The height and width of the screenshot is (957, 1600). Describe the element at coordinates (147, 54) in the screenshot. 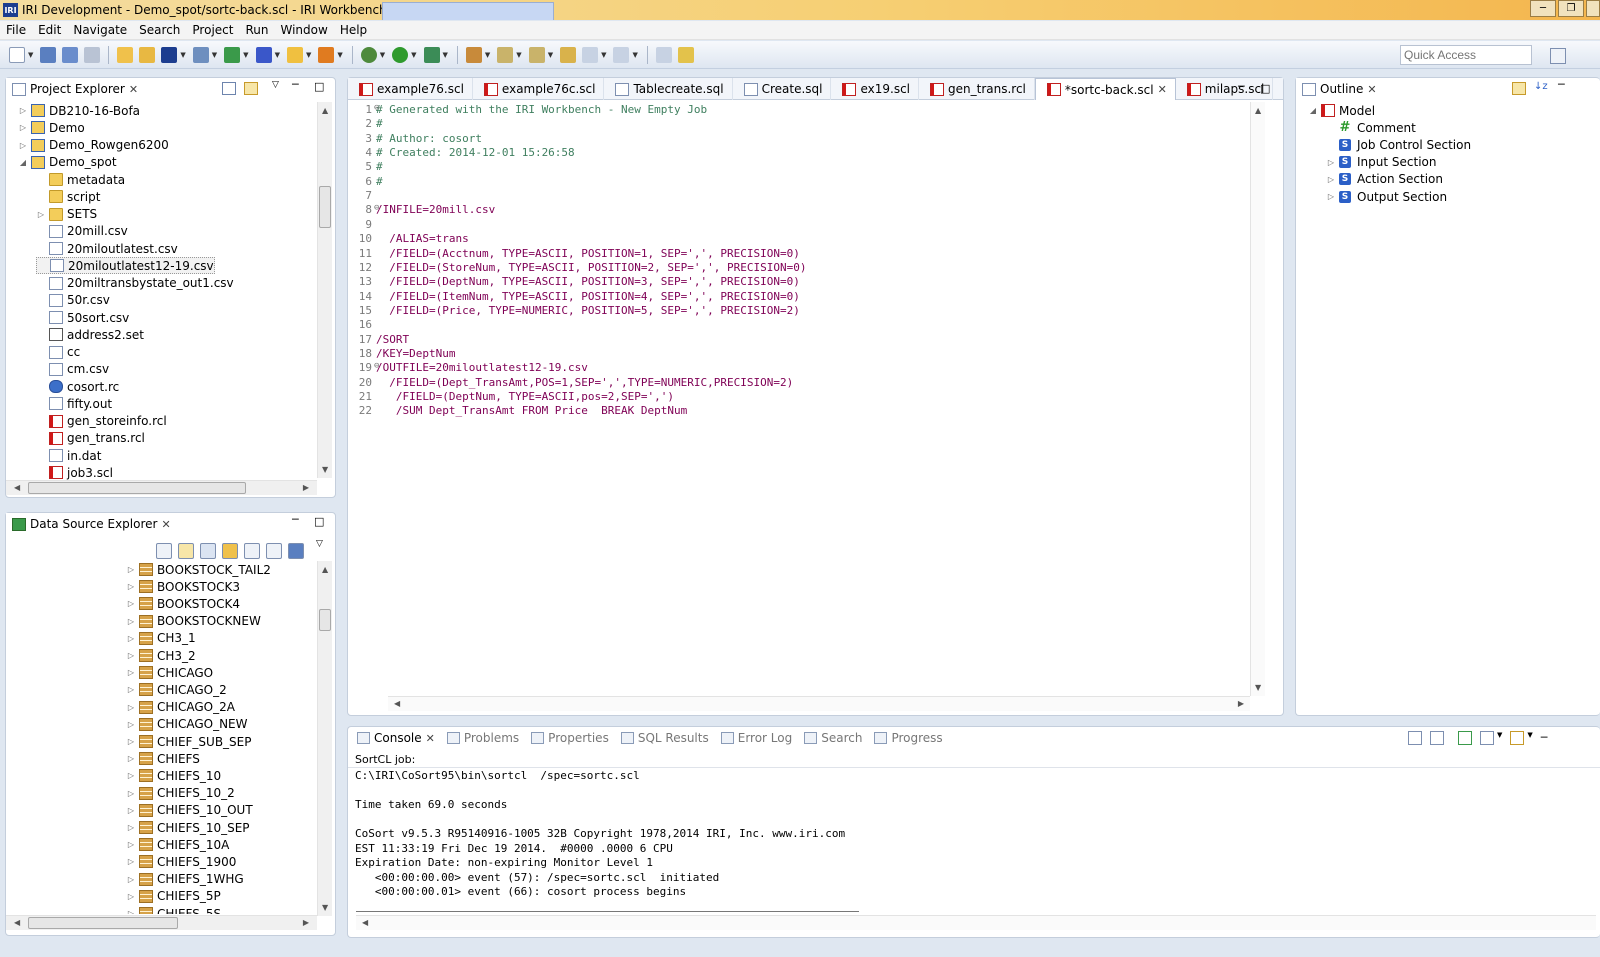

I see `open-file-icon` at that location.